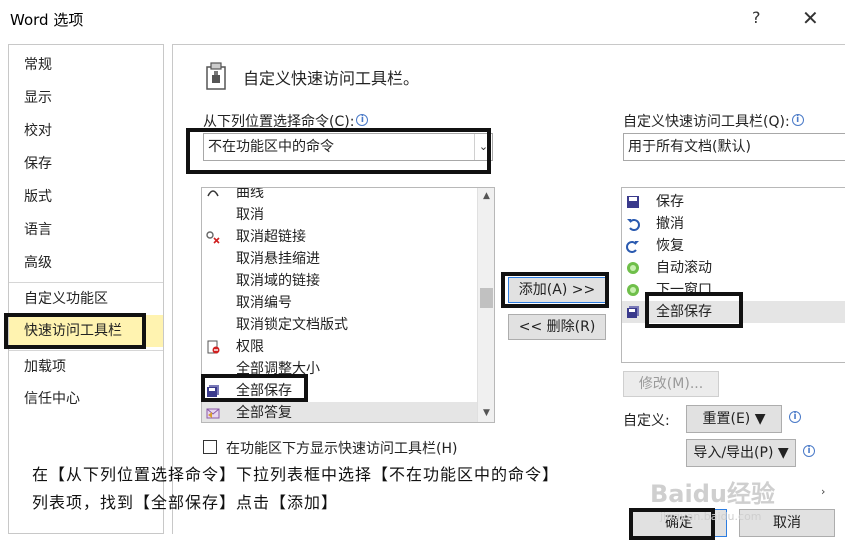  Describe the element at coordinates (213, 237) in the screenshot. I see `unlink-icon` at that location.